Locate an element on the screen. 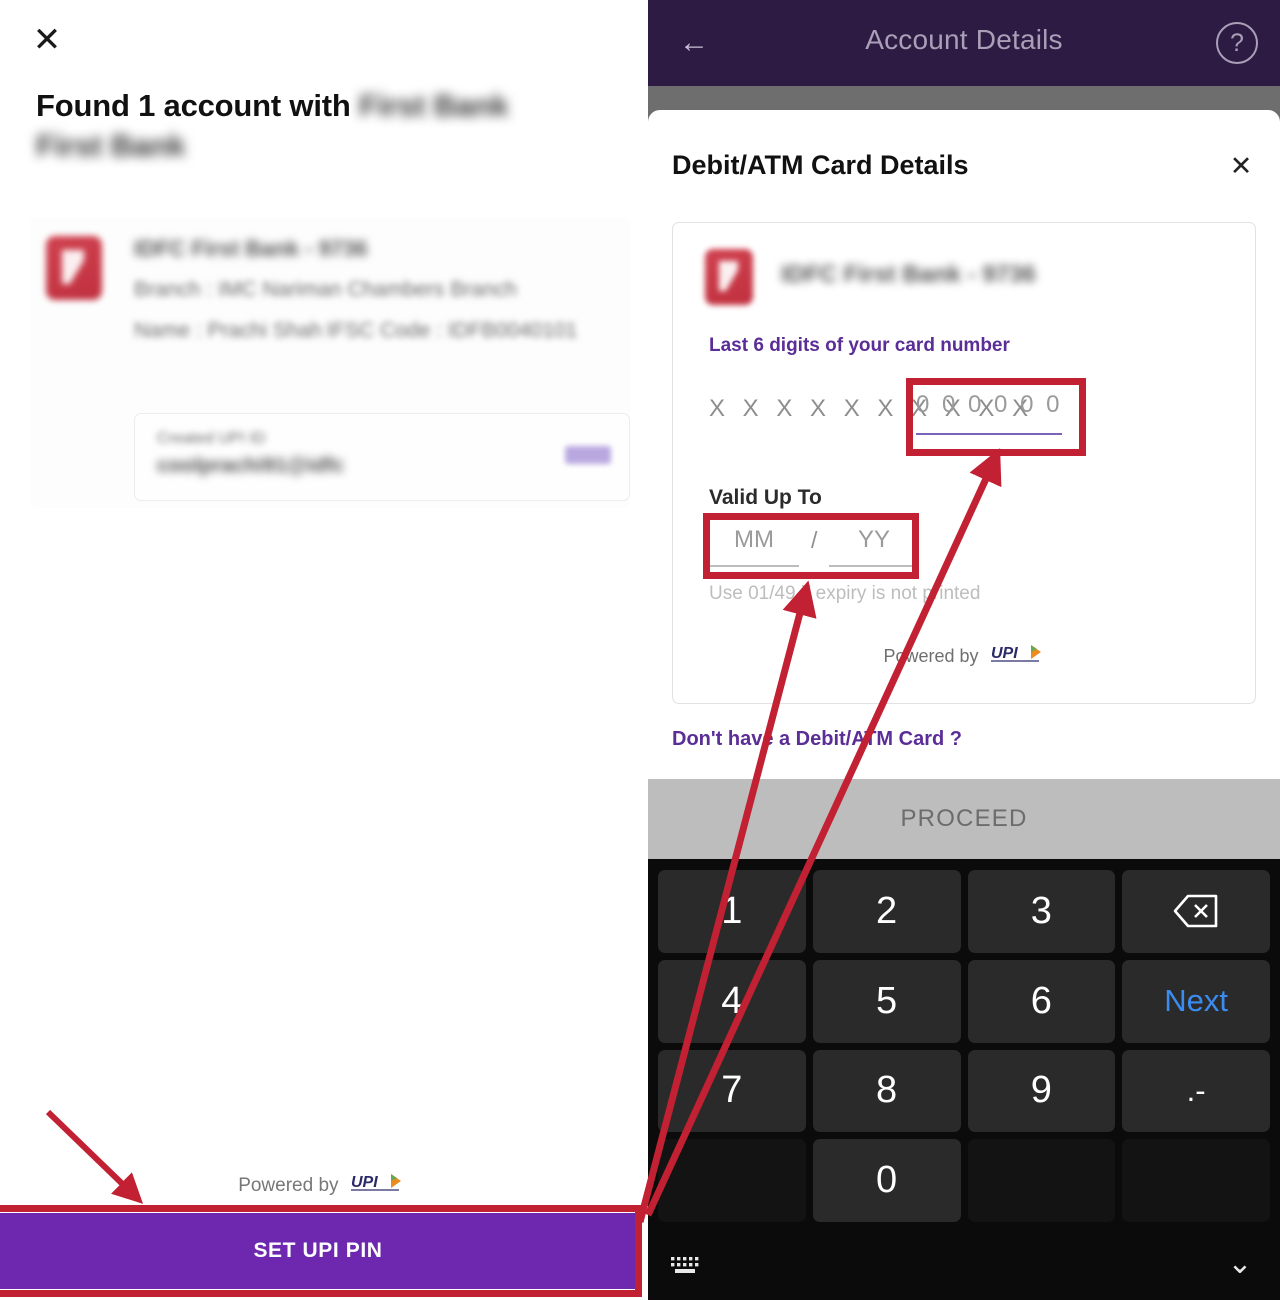  proceed-label: PROCEED is located at coordinates (964, 818).